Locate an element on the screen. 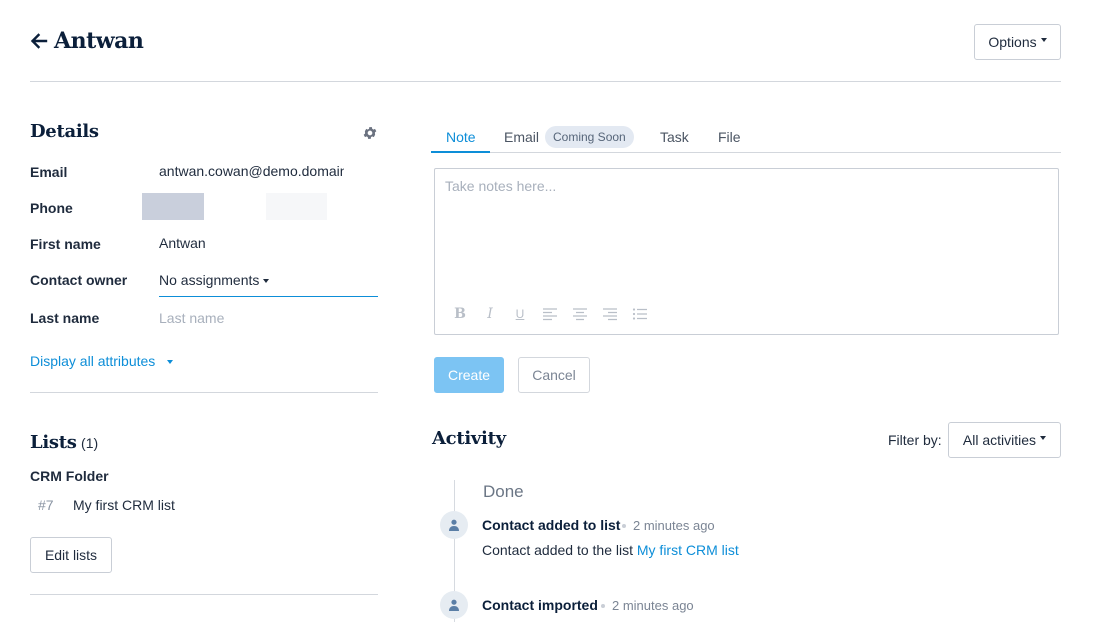 Image resolution: width=1093 pixels, height=622 pixels. lists-divider is located at coordinates (204, 594).